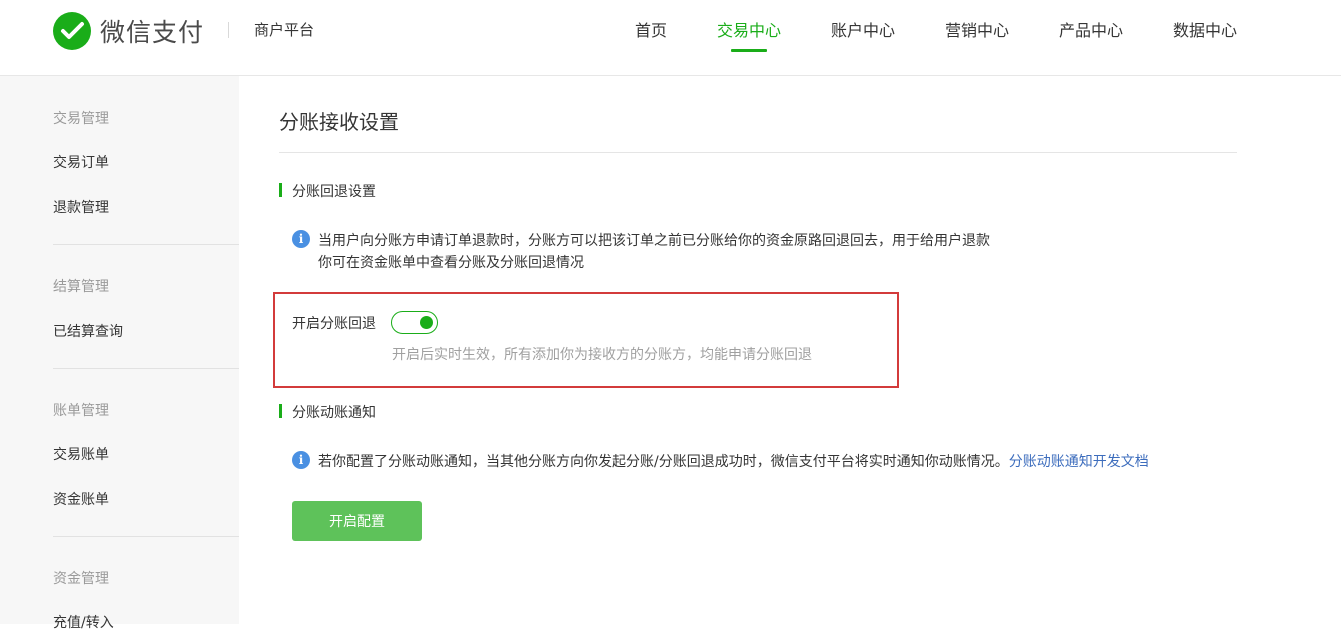 The height and width of the screenshot is (632, 1341). Describe the element at coordinates (81, 207) in the screenshot. I see `sidebar-item-refund-management: 退款管理` at that location.